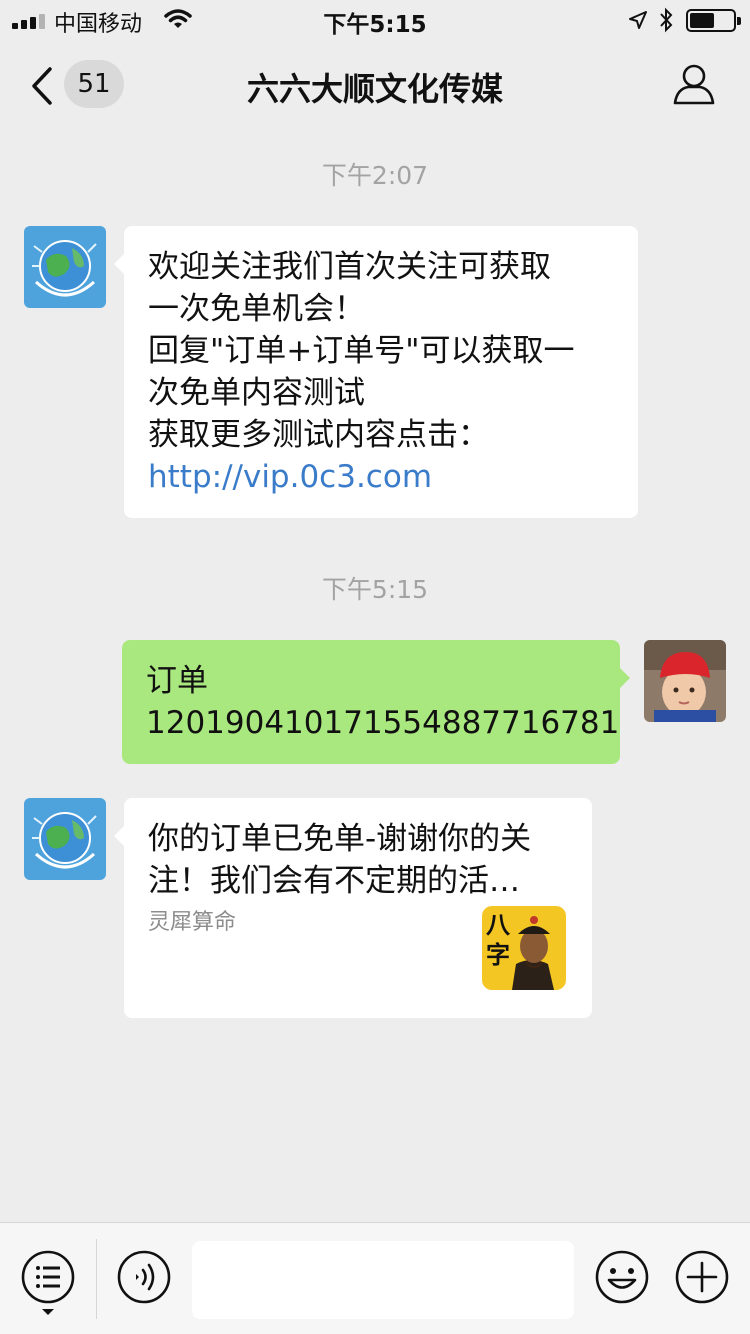 Image resolution: width=750 pixels, height=1334 pixels. Describe the element at coordinates (713, 20) in the screenshot. I see `battery-icon` at that location.